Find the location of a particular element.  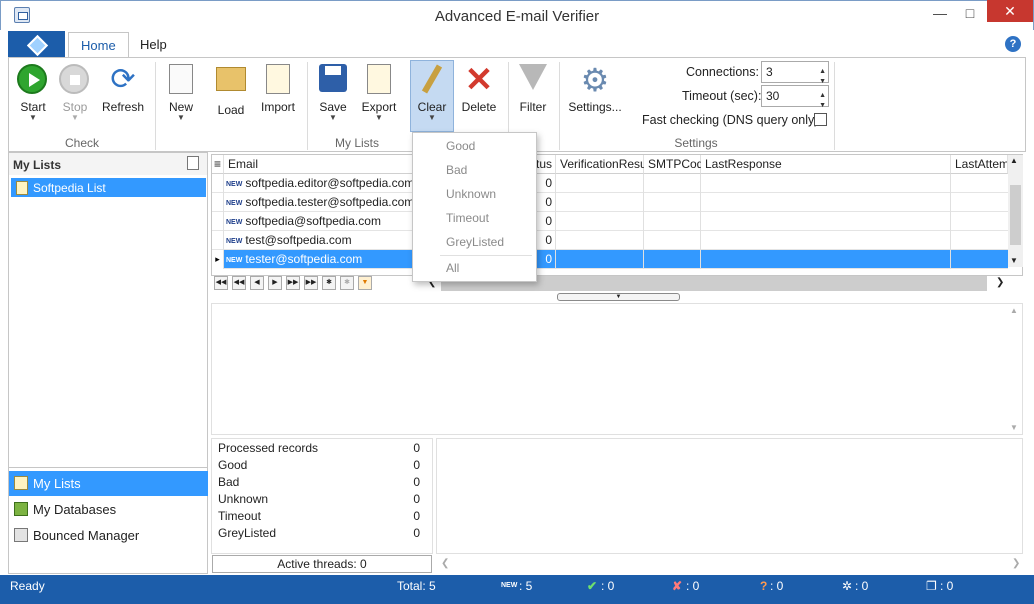

filter-button: Filter is located at coordinates (533, 97).